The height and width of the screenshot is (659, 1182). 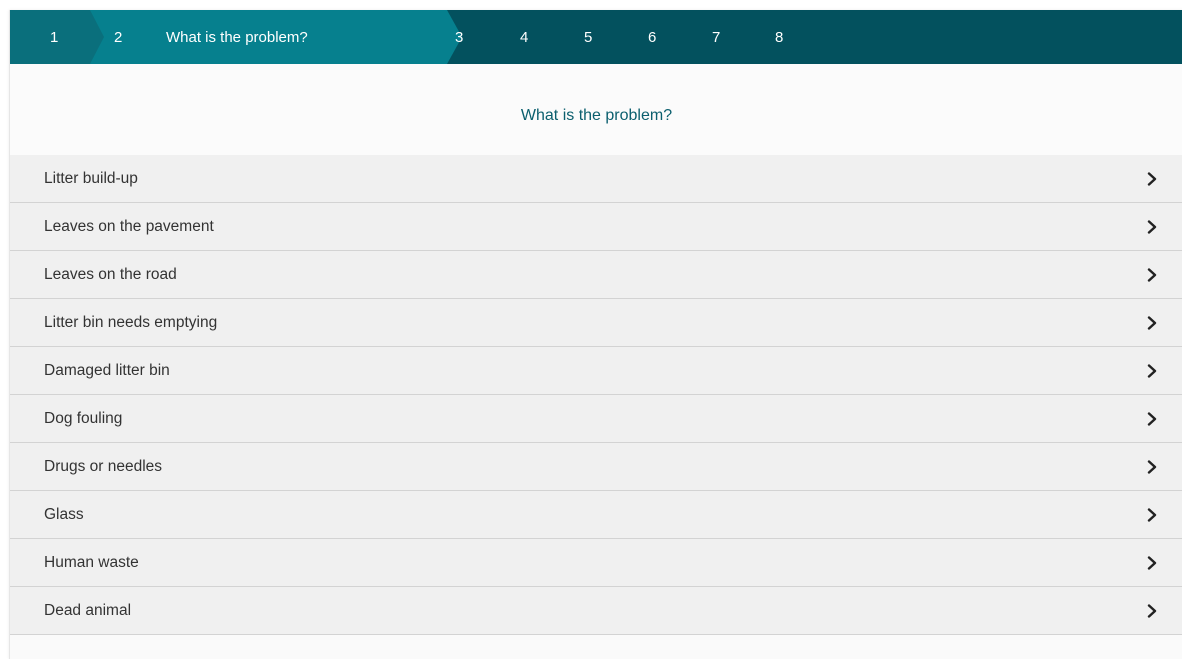 I want to click on problem-option: Dead animal, so click(x=596, y=611).